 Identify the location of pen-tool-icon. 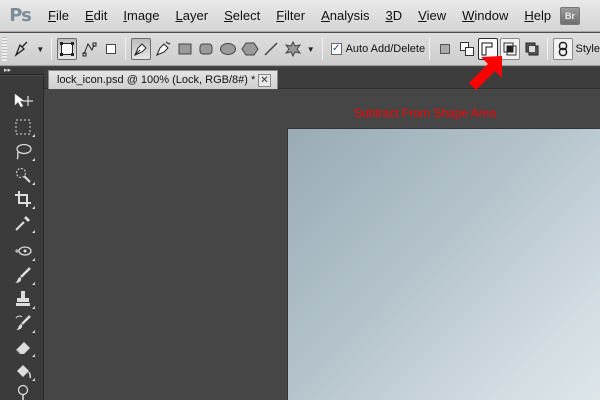
(141, 49).